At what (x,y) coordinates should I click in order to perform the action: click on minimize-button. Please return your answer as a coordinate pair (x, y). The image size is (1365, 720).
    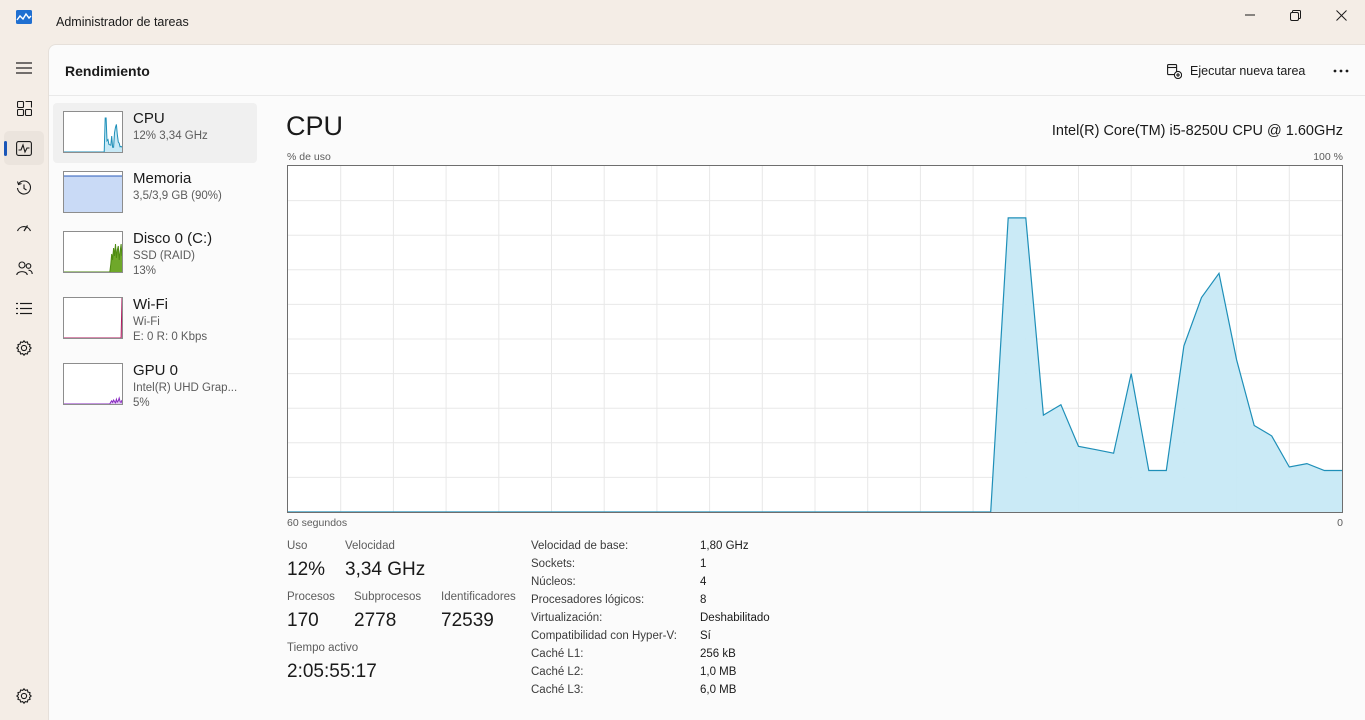
    Looking at the image, I should click on (1250, 15).